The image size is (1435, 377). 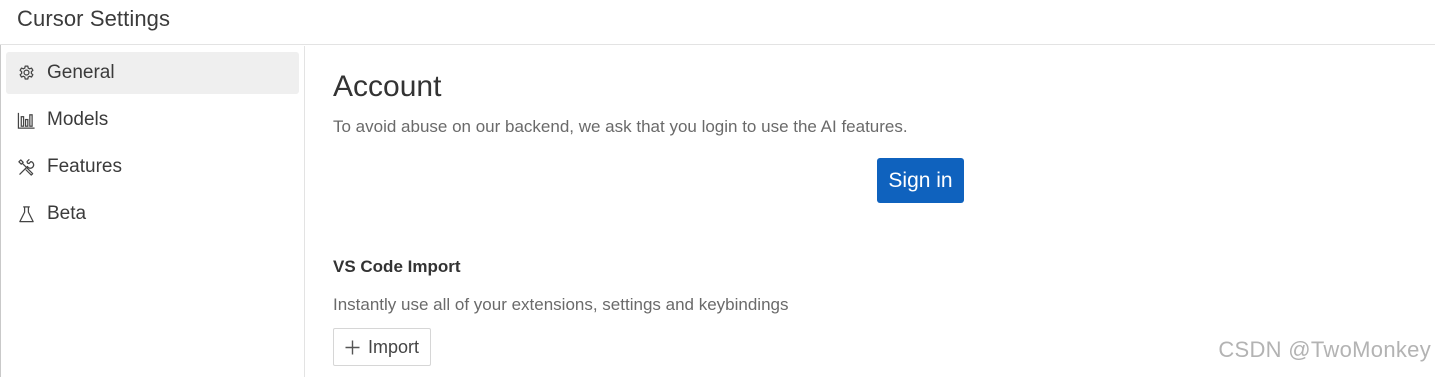 I want to click on plus-icon, so click(x=352, y=347).